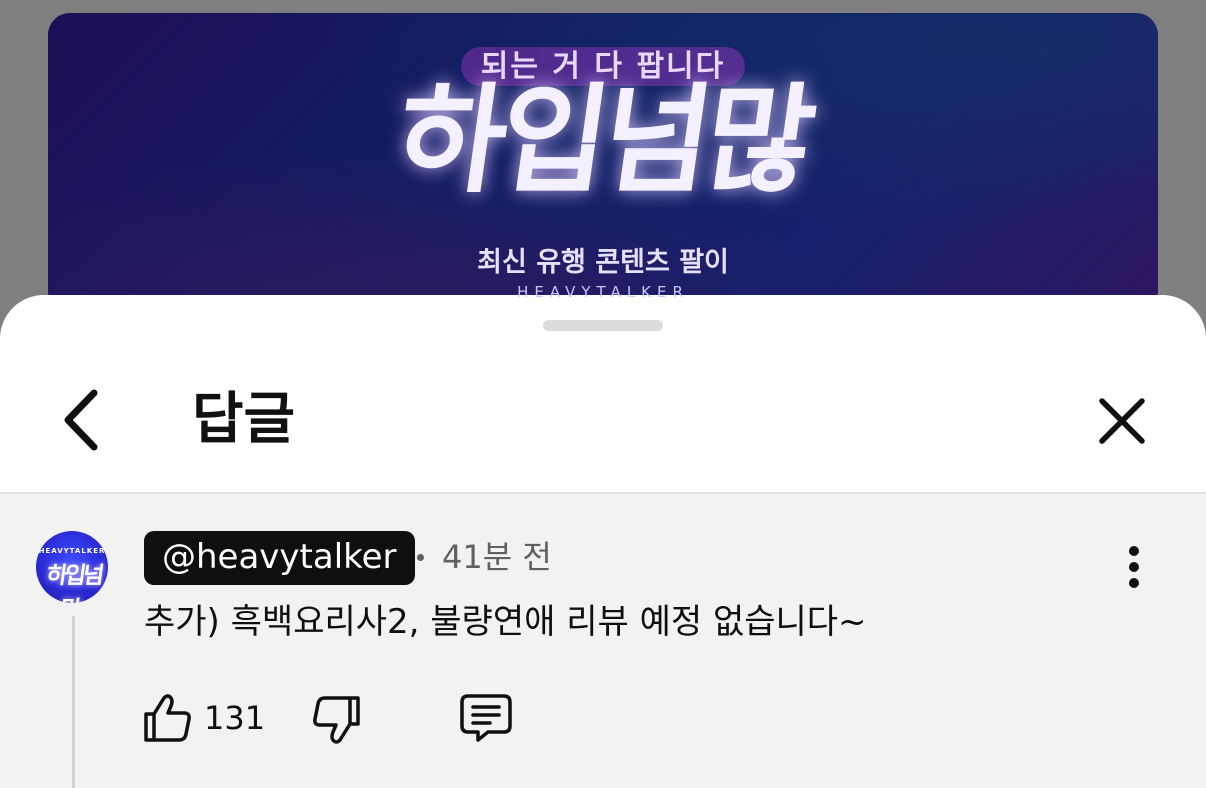 Image resolution: width=1206 pixels, height=788 pixels. Describe the element at coordinates (603, 140) in the screenshot. I see `banner-logo: 하입넘많` at that location.